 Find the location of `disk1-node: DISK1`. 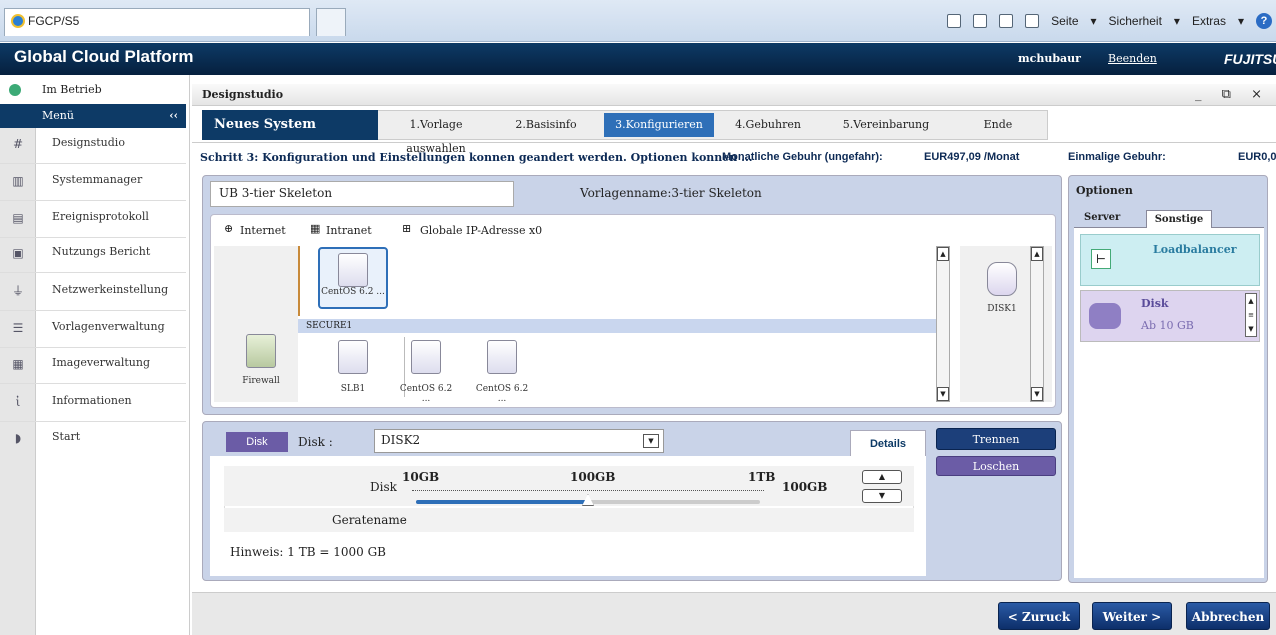

disk1-node: DISK1 is located at coordinates (1002, 288).